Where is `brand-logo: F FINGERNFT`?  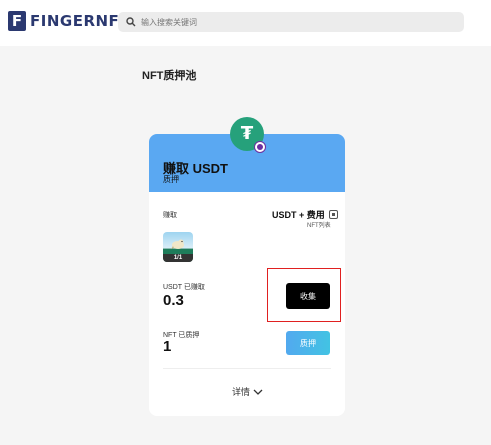 brand-logo: F FINGERNFT is located at coordinates (69, 21).